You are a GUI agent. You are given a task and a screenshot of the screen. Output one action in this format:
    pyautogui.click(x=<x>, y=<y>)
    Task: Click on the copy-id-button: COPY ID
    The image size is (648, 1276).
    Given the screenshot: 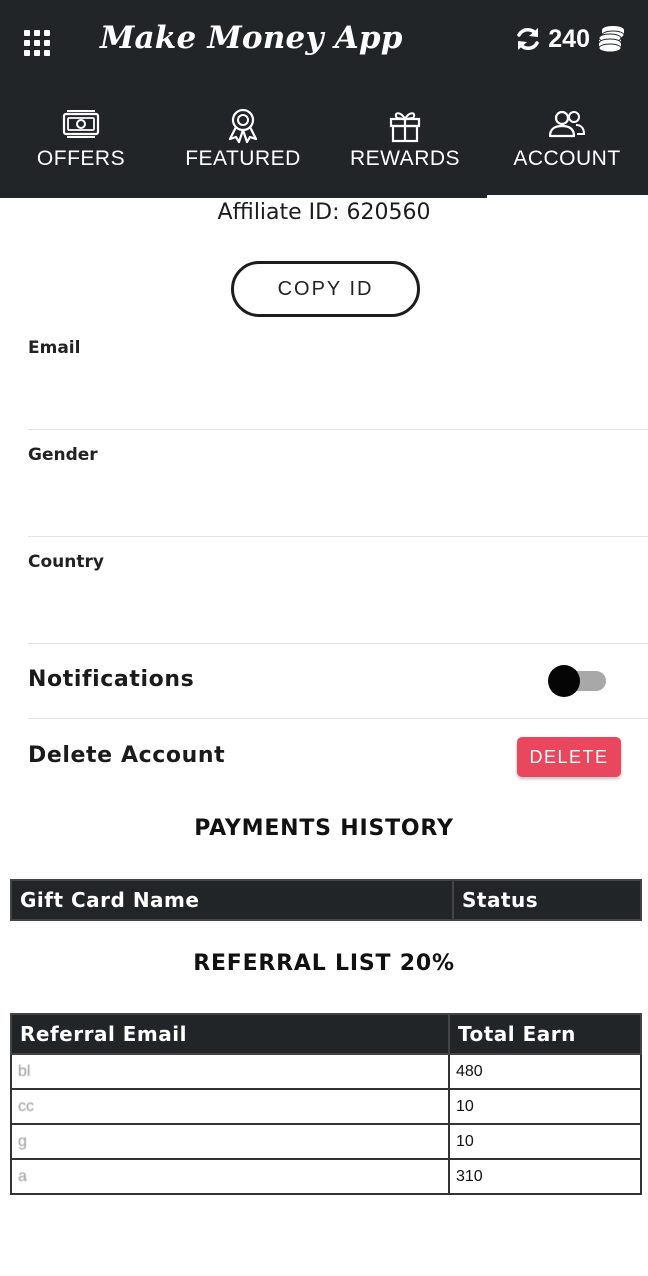 What is the action you would take?
    pyautogui.click(x=325, y=289)
    